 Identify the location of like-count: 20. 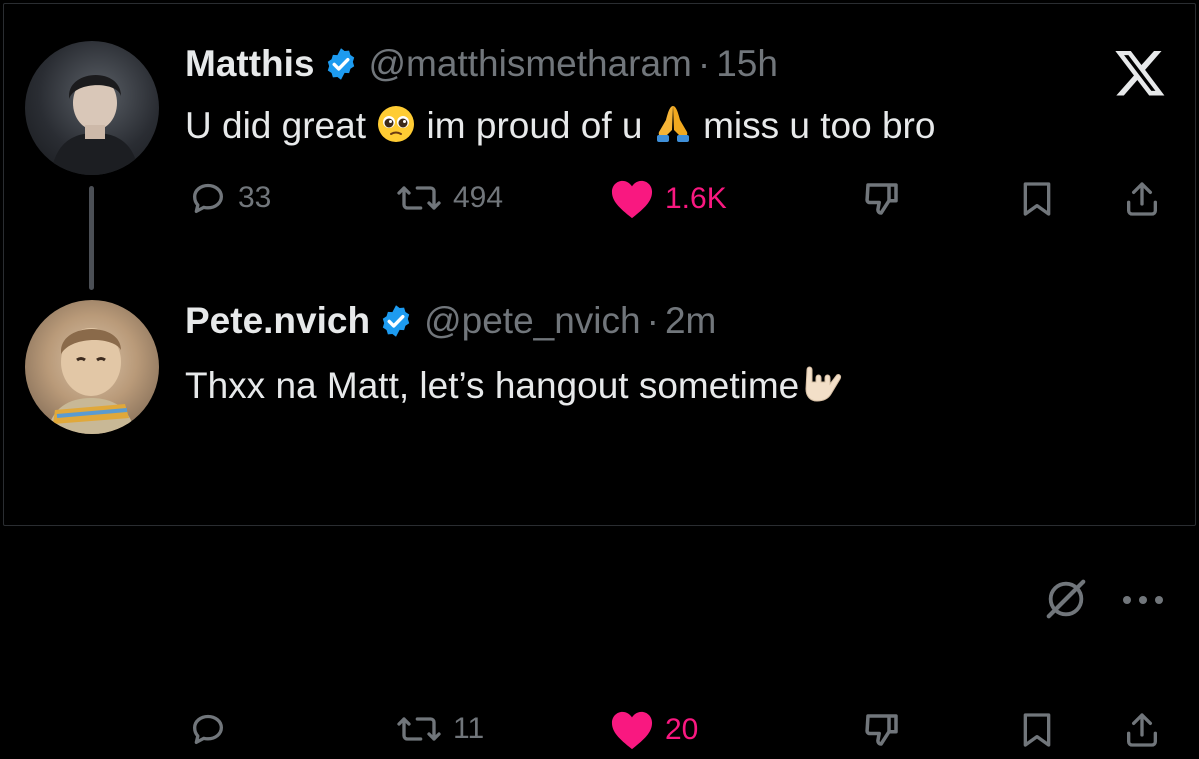
(682, 729).